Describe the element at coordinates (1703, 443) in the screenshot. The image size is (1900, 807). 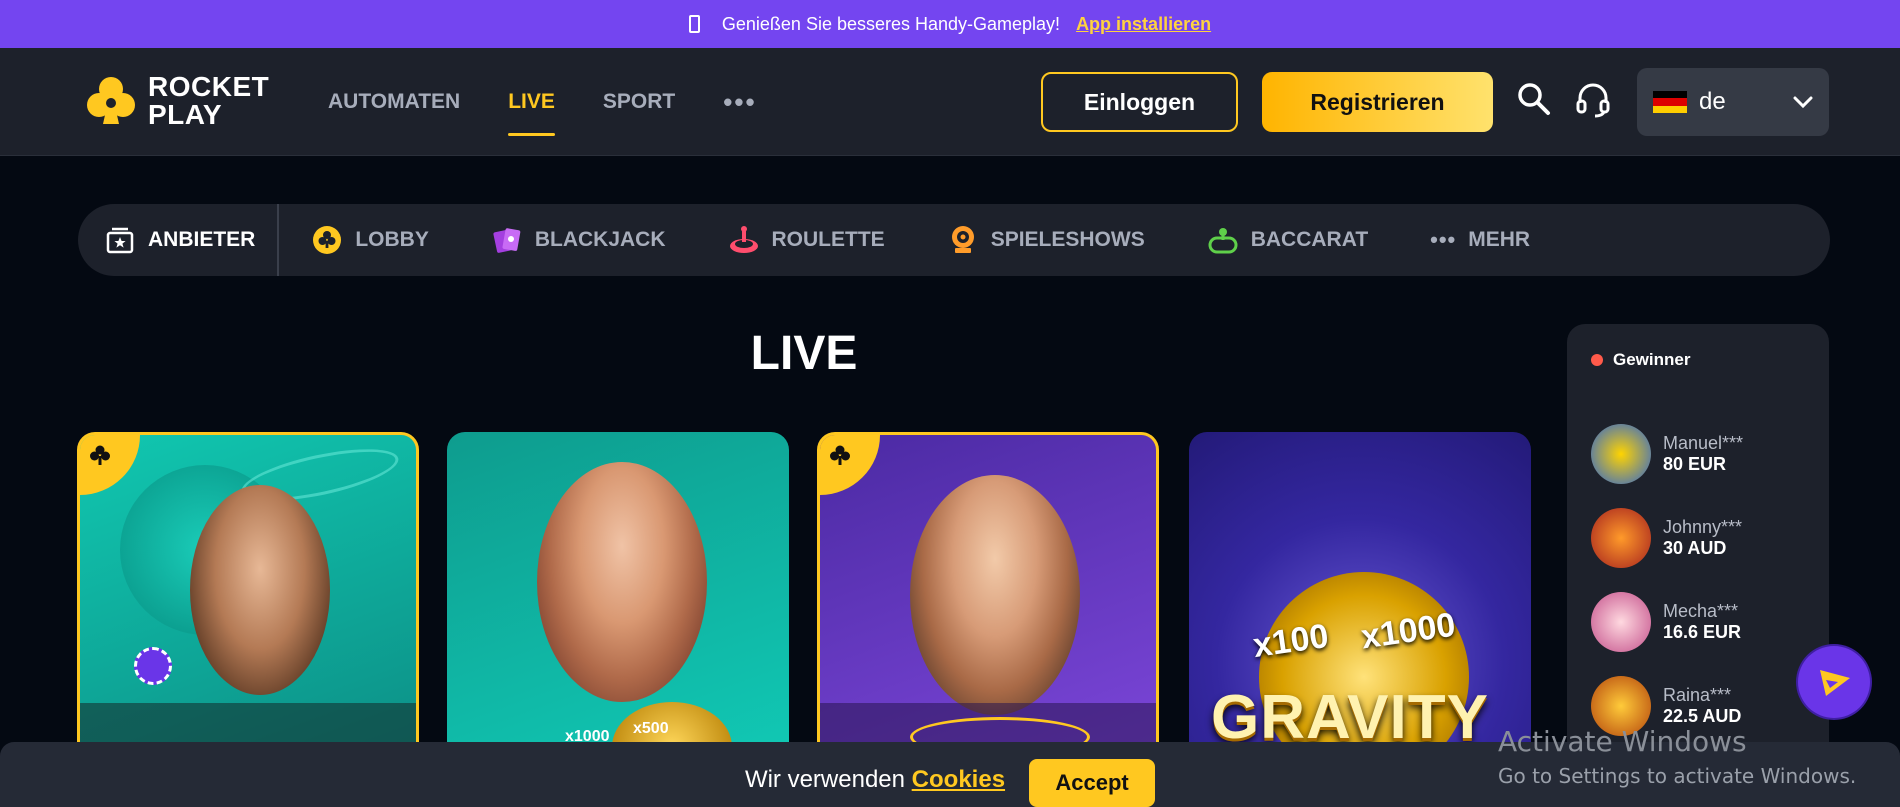
I see `winner-name: Manuel***` at that location.